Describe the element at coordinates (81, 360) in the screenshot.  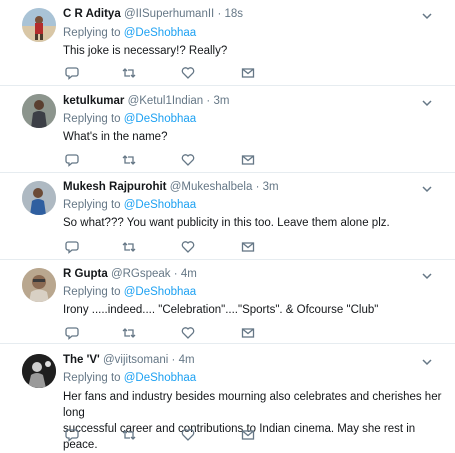
I see `display-name: The 'V'` at that location.